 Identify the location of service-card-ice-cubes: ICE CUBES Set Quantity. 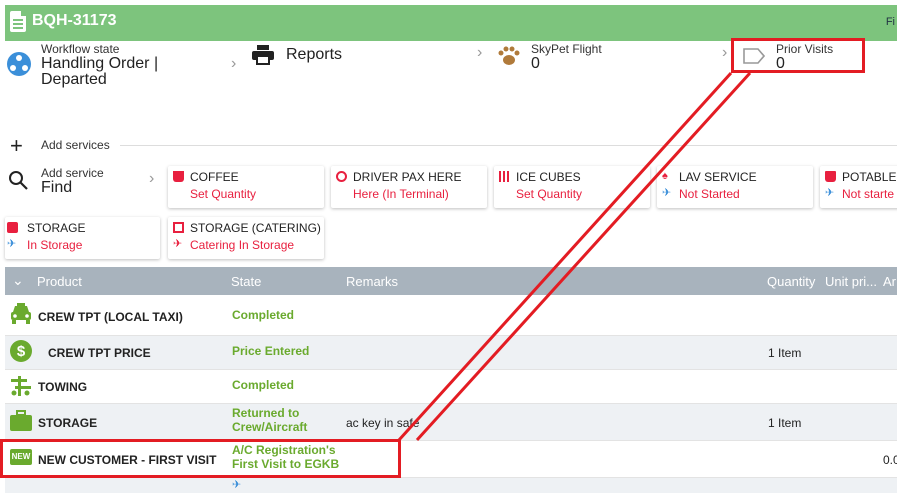
(572, 187).